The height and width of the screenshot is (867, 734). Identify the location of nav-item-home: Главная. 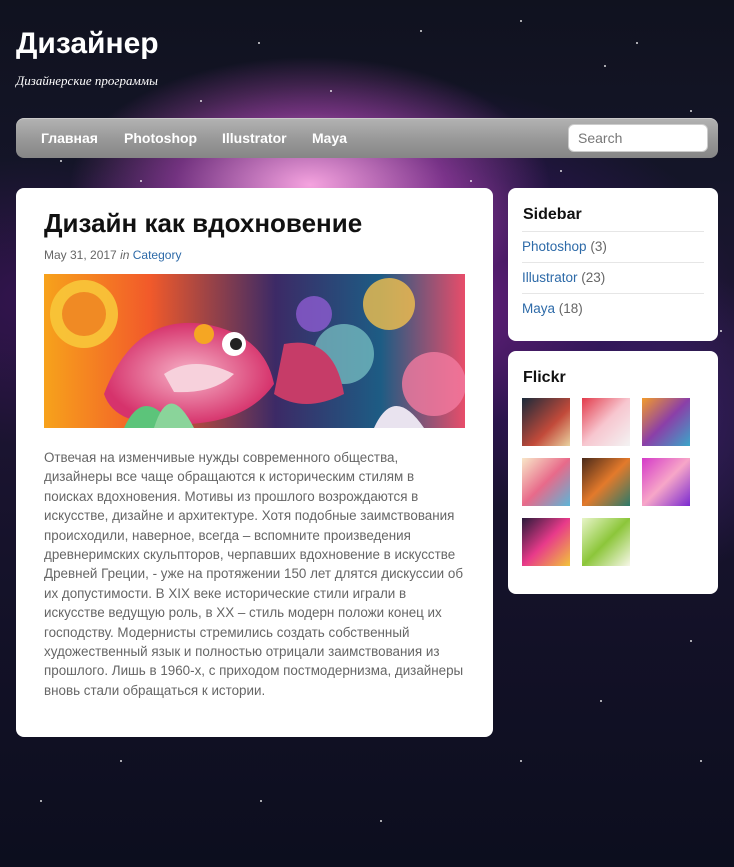
(69, 138).